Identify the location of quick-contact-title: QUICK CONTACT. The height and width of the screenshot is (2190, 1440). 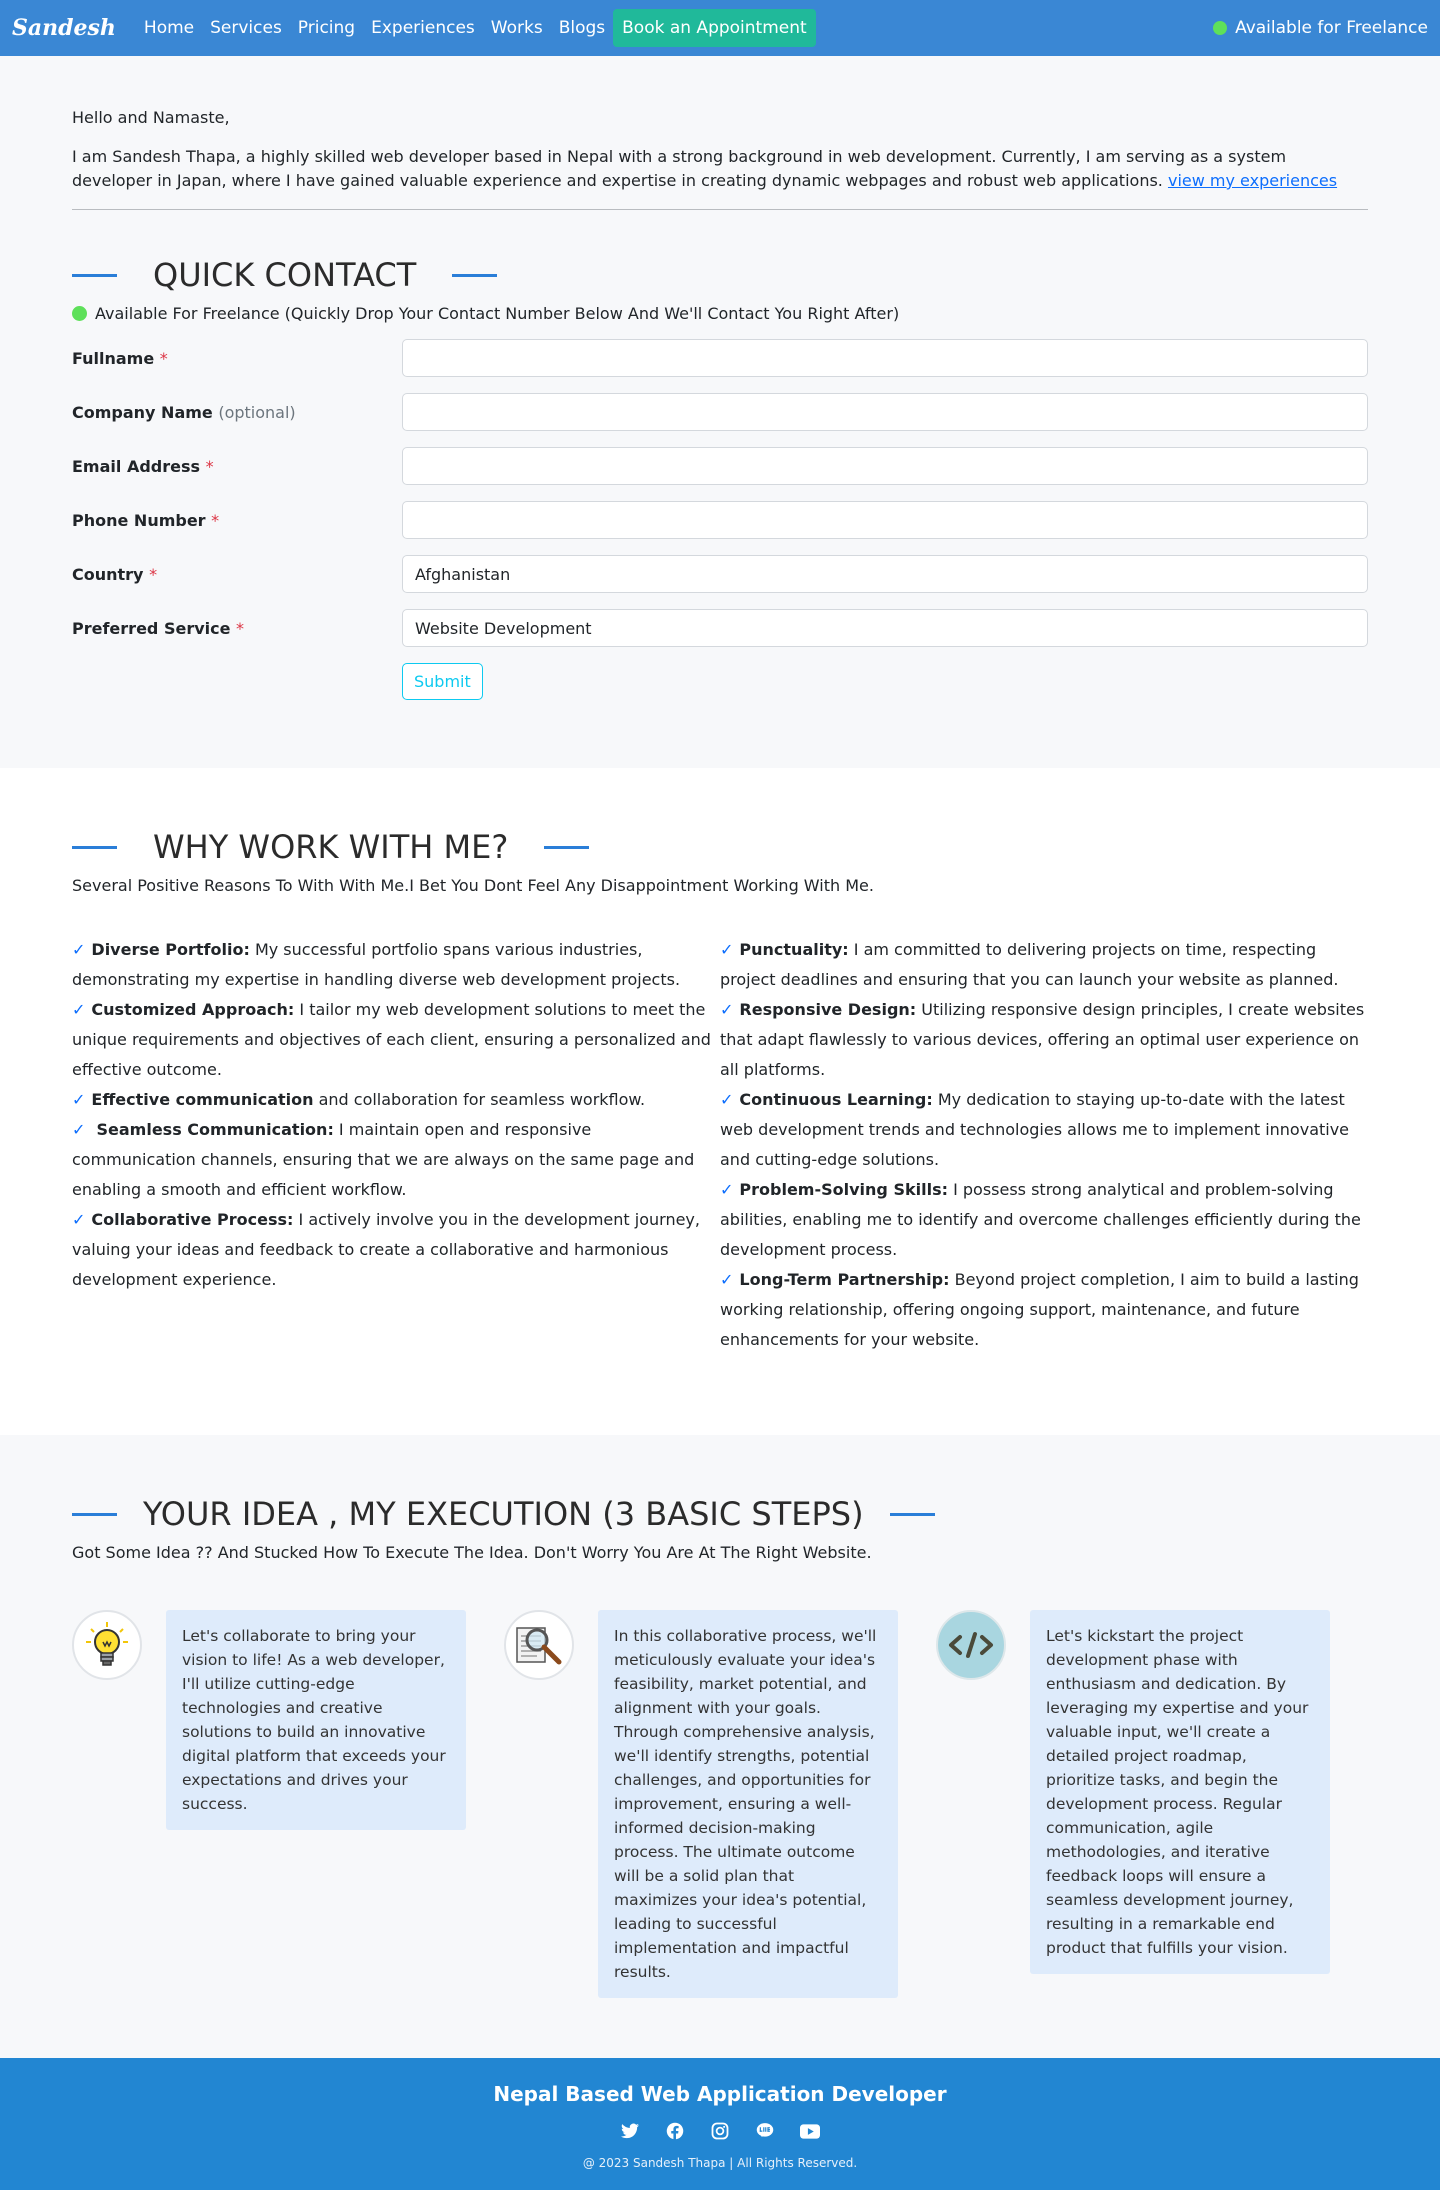
(720, 275).